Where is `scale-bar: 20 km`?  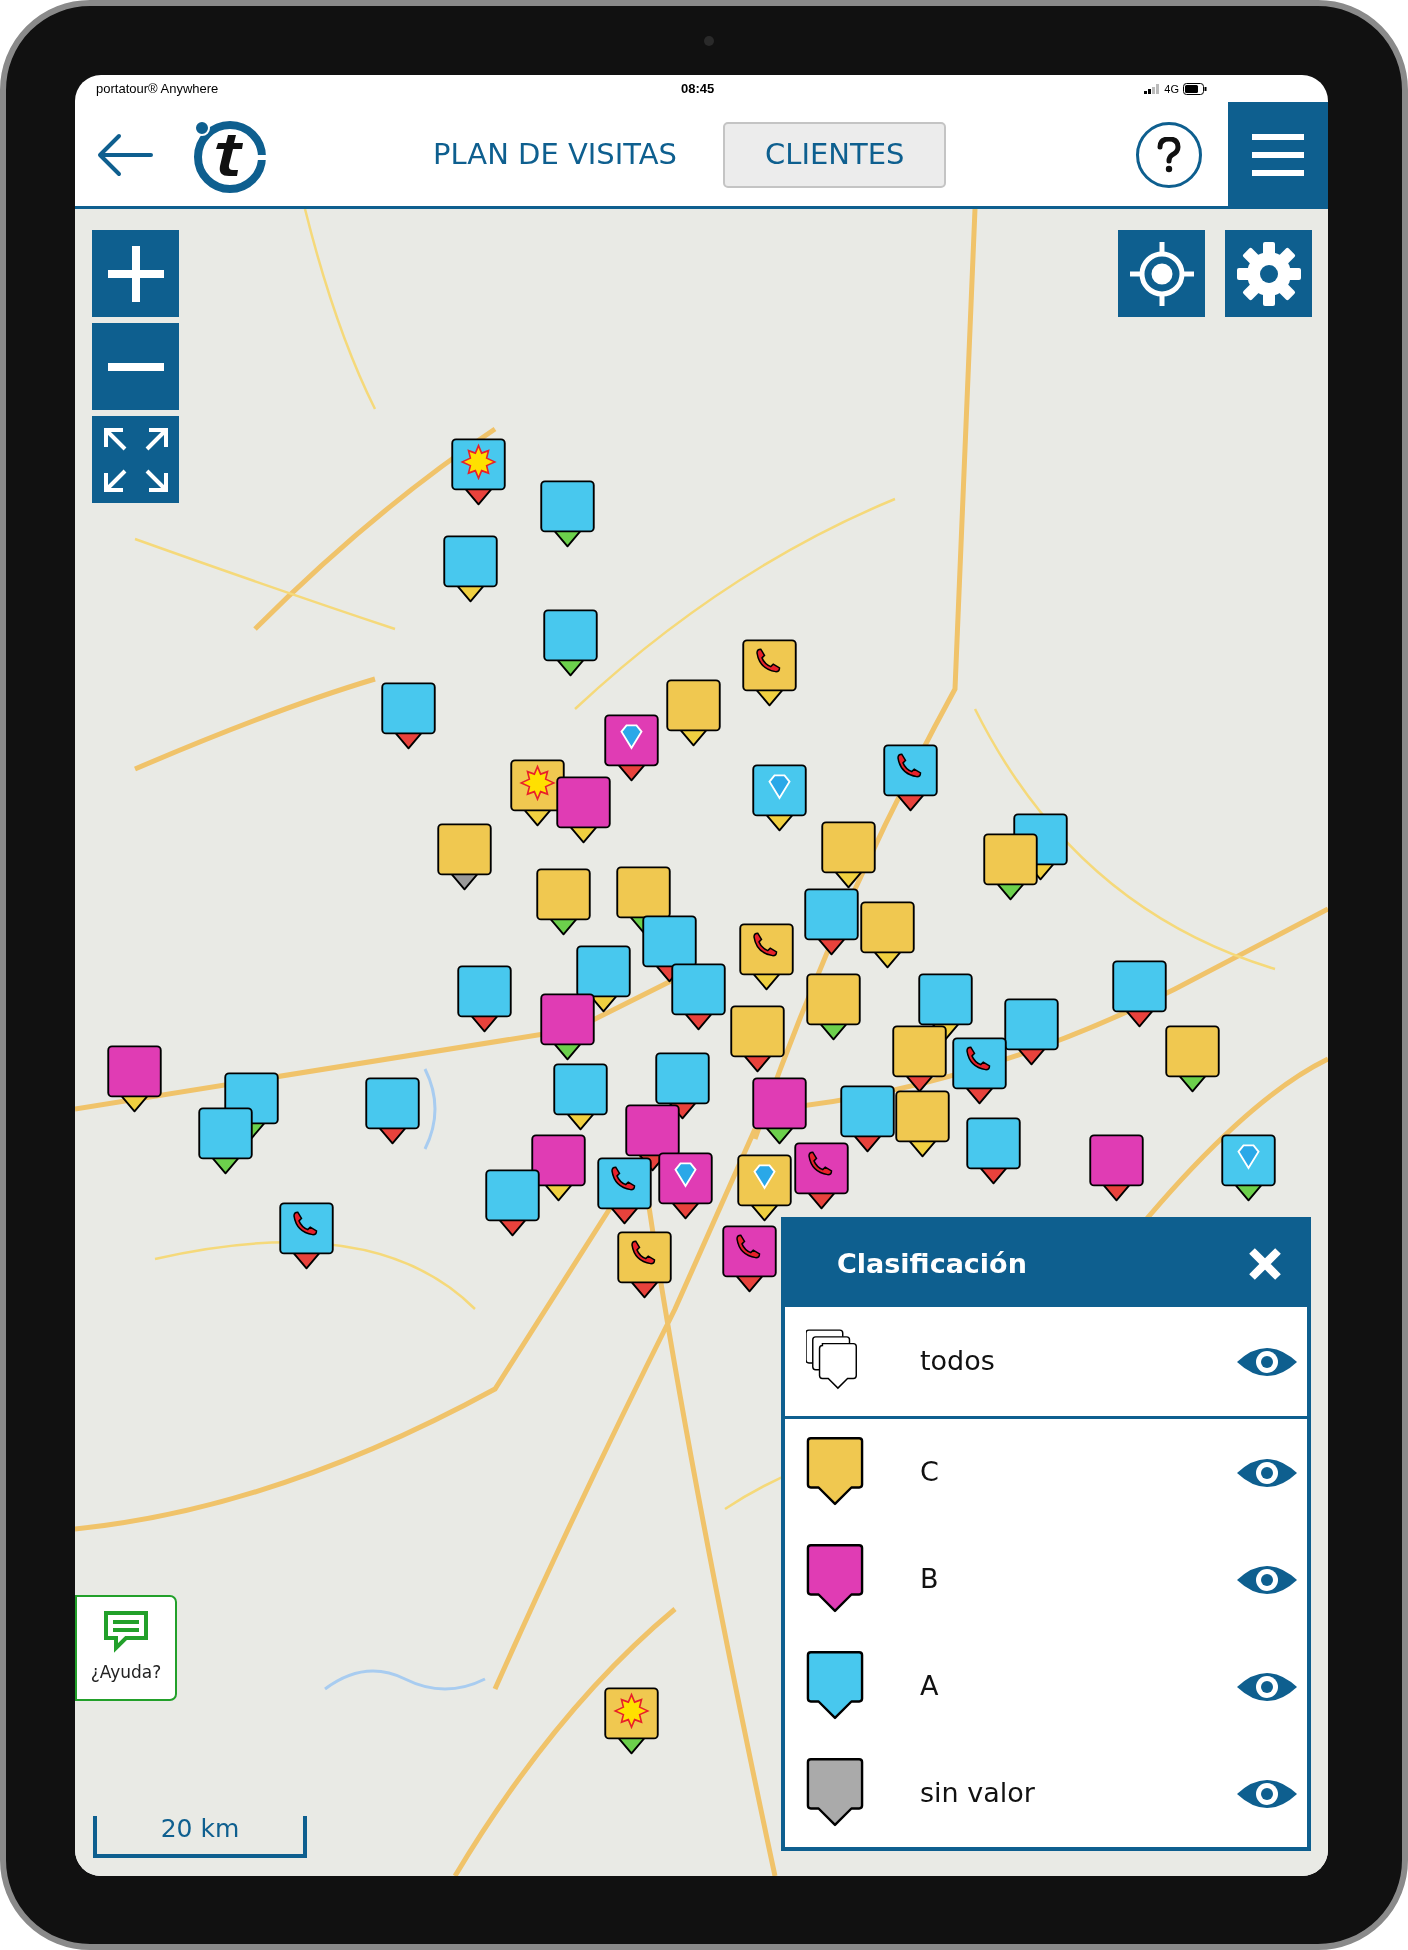
scale-bar: 20 km is located at coordinates (200, 1837).